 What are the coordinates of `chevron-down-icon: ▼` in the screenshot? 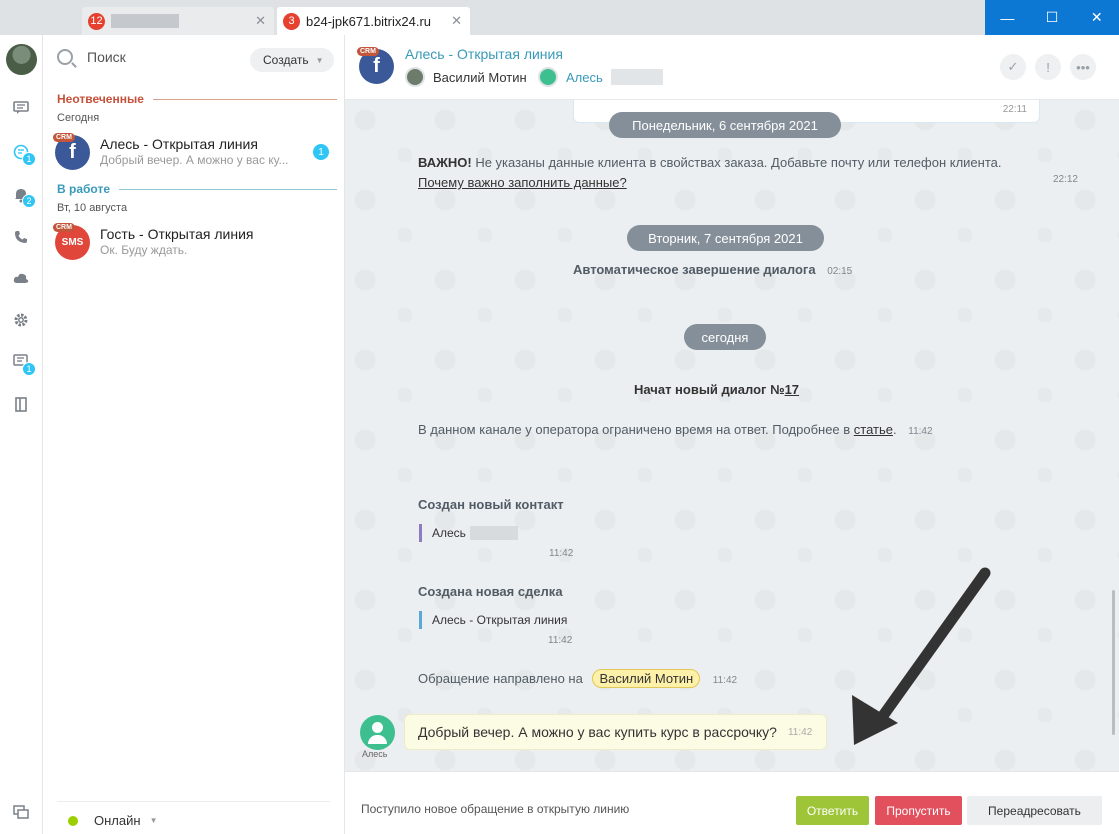 It's located at (319, 60).